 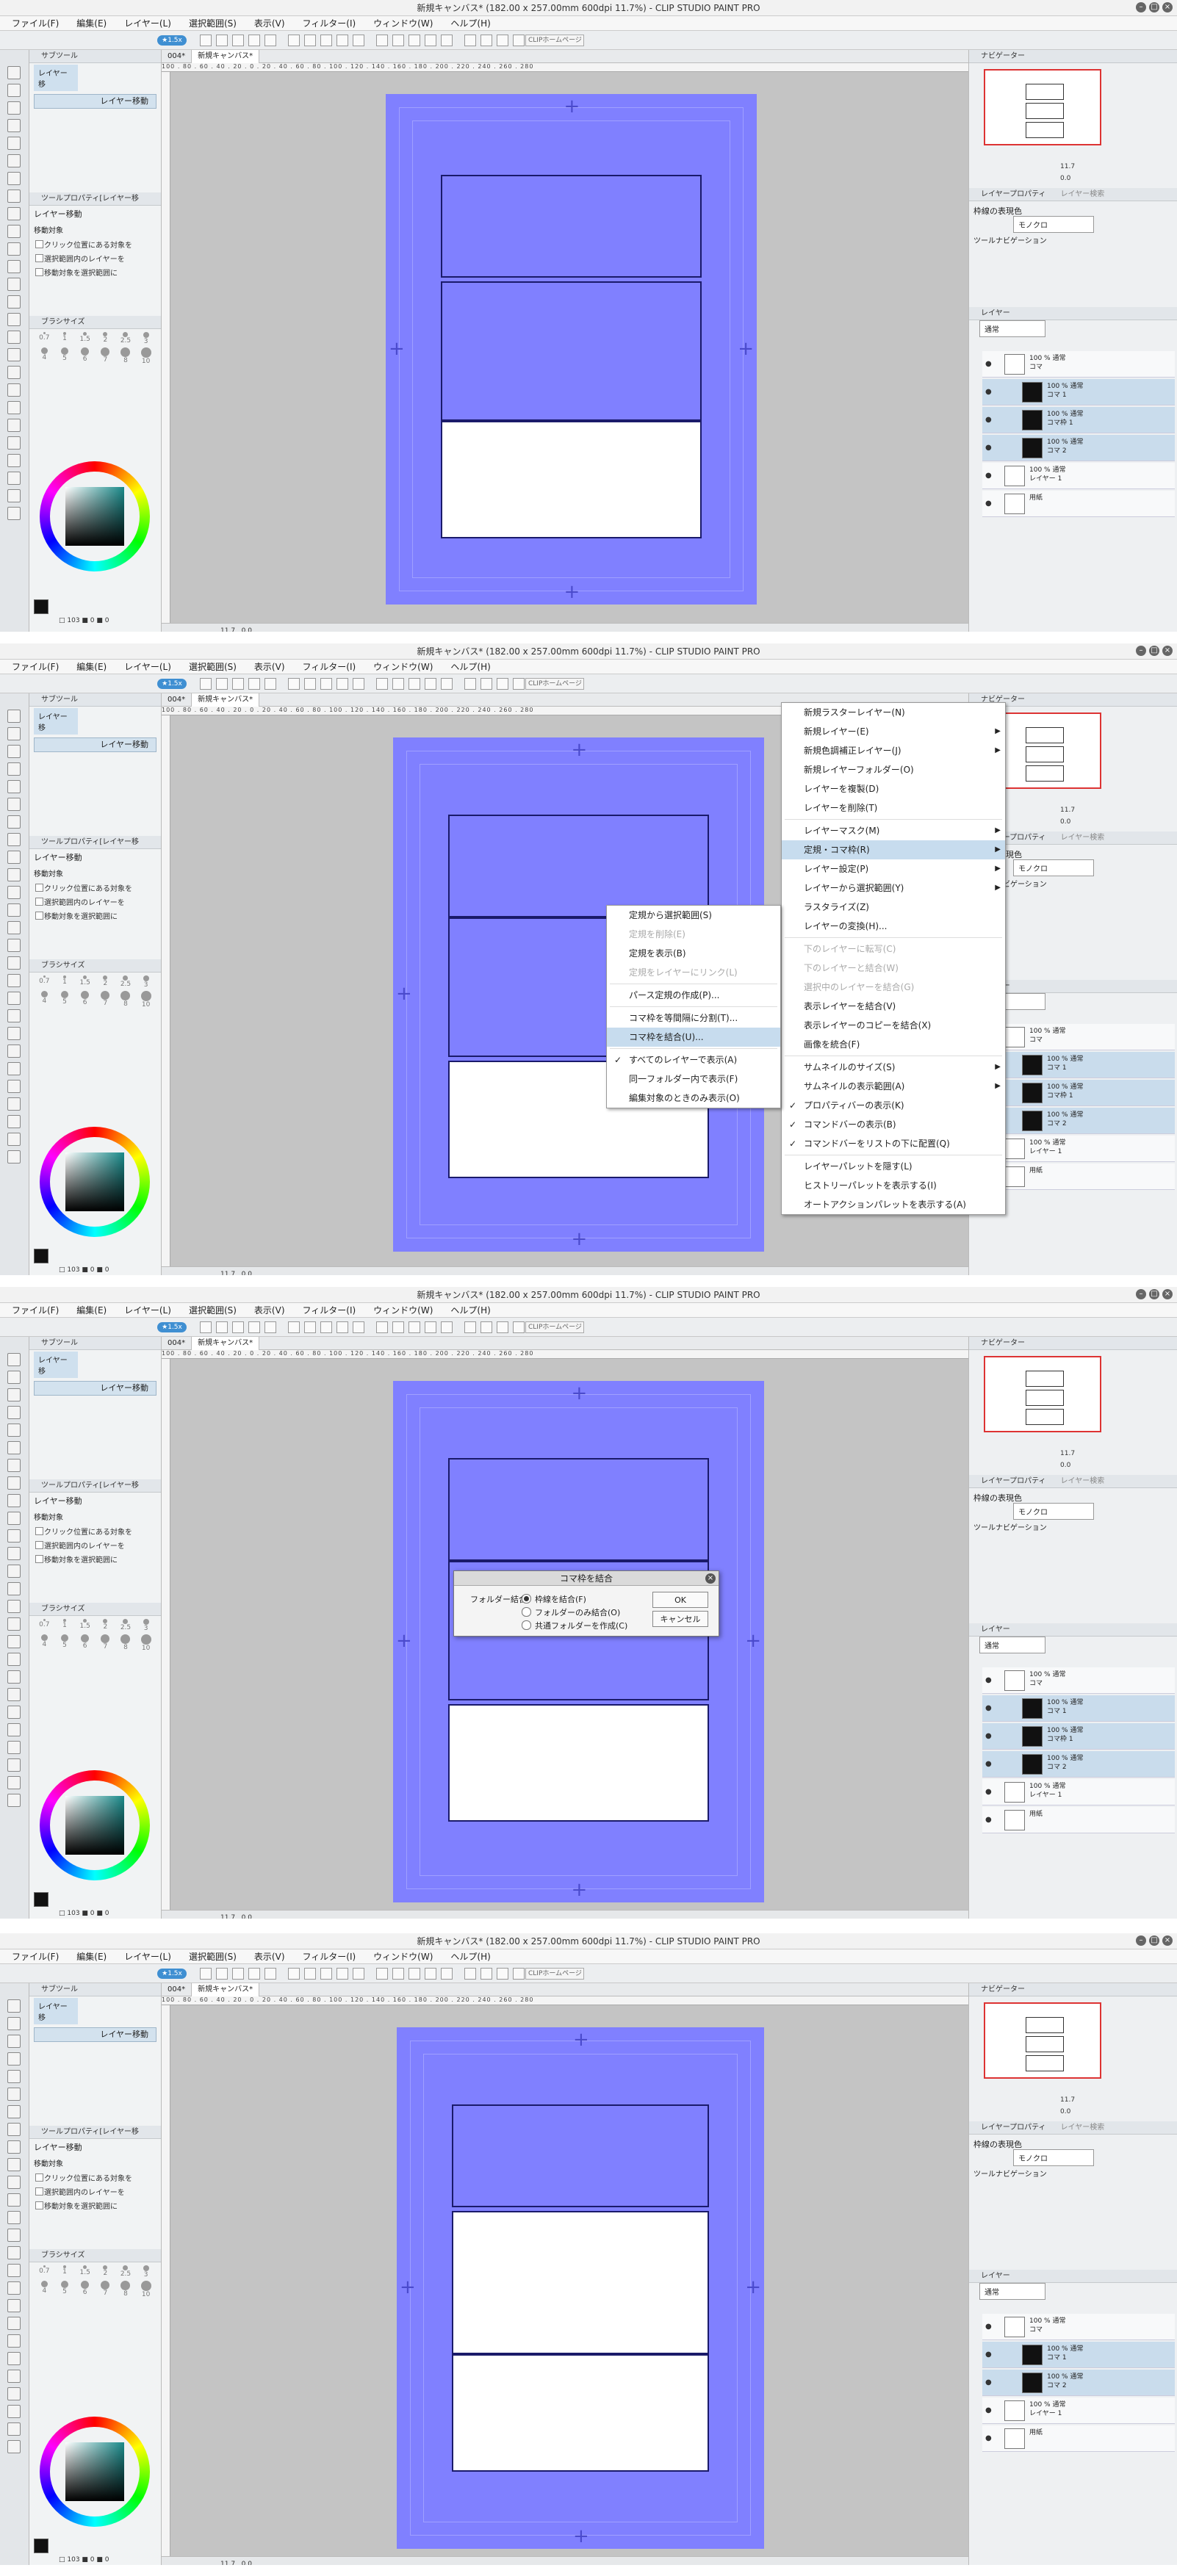 I want to click on layer-row: ● 100 % 通常コマ 1, so click(x=1078, y=1709).